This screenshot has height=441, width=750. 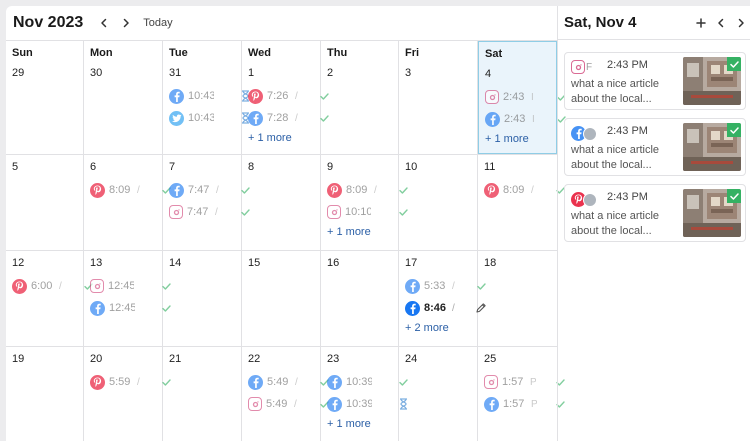 I want to click on calendar-day-cell: 9 8:09 /10:10 + 1 more, so click(x=364, y=202).